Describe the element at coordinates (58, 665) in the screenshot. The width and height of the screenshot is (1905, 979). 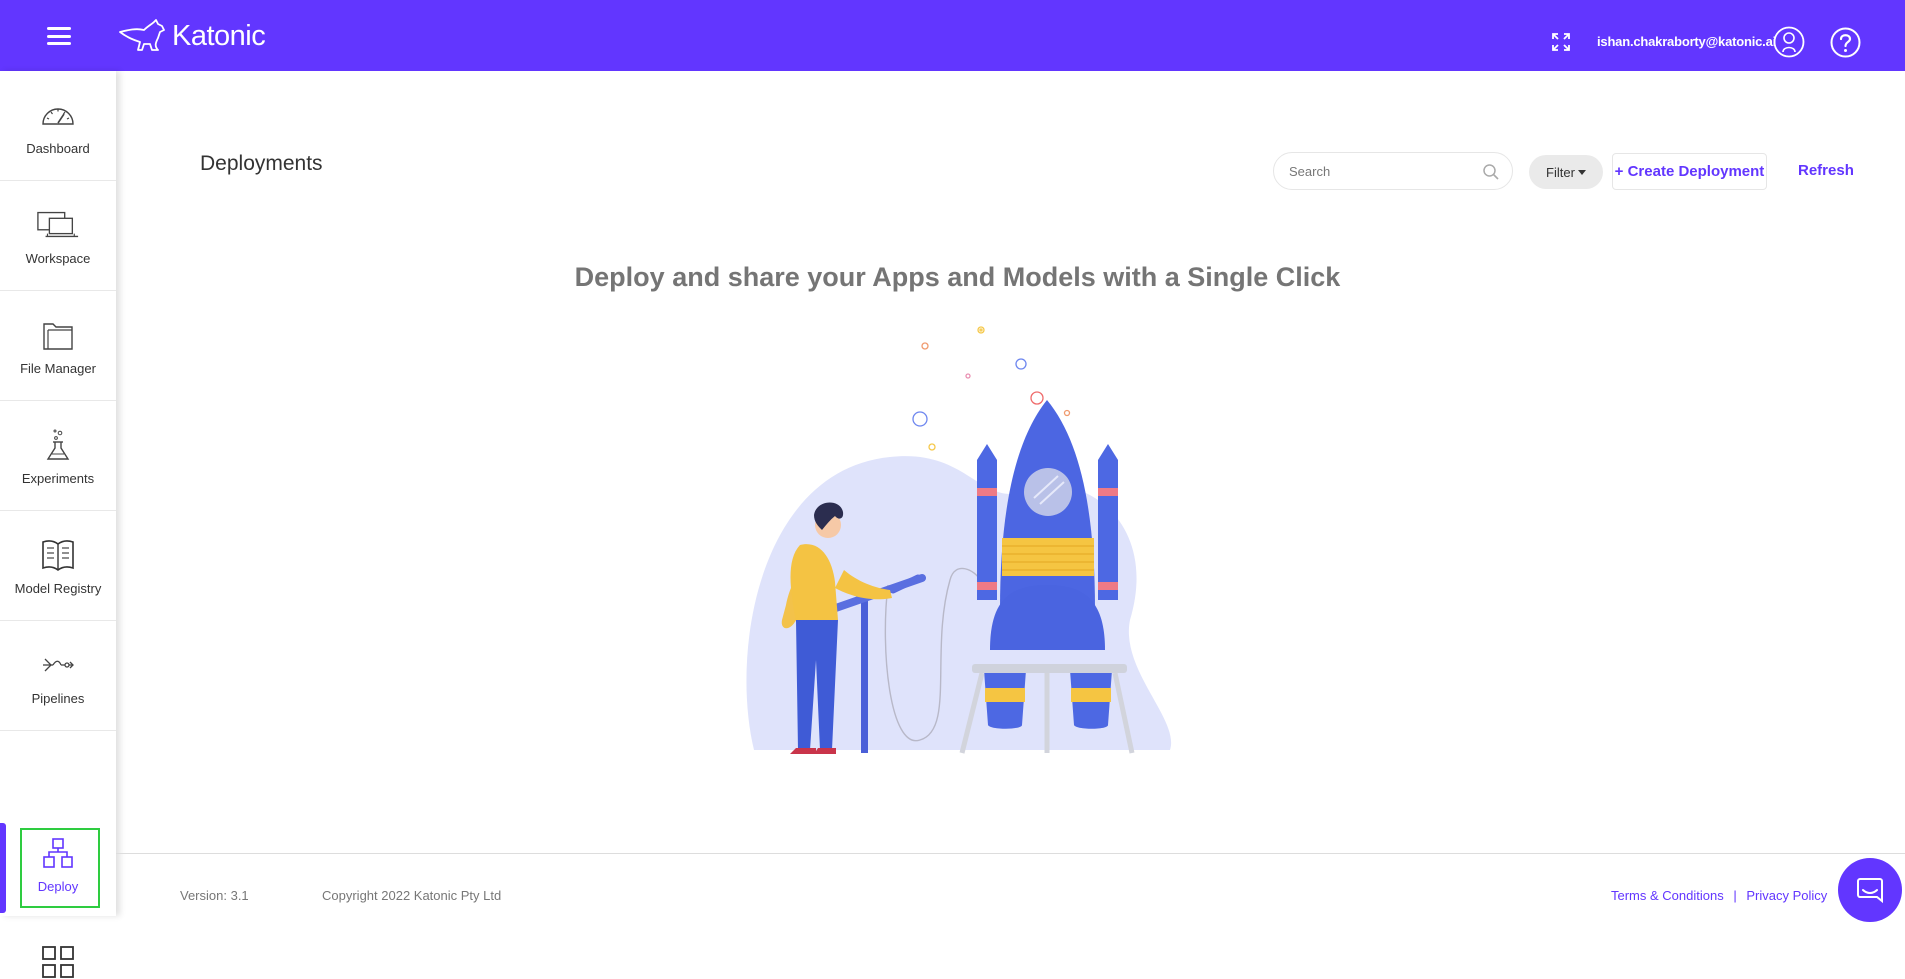
I see `pipeline-icon` at that location.